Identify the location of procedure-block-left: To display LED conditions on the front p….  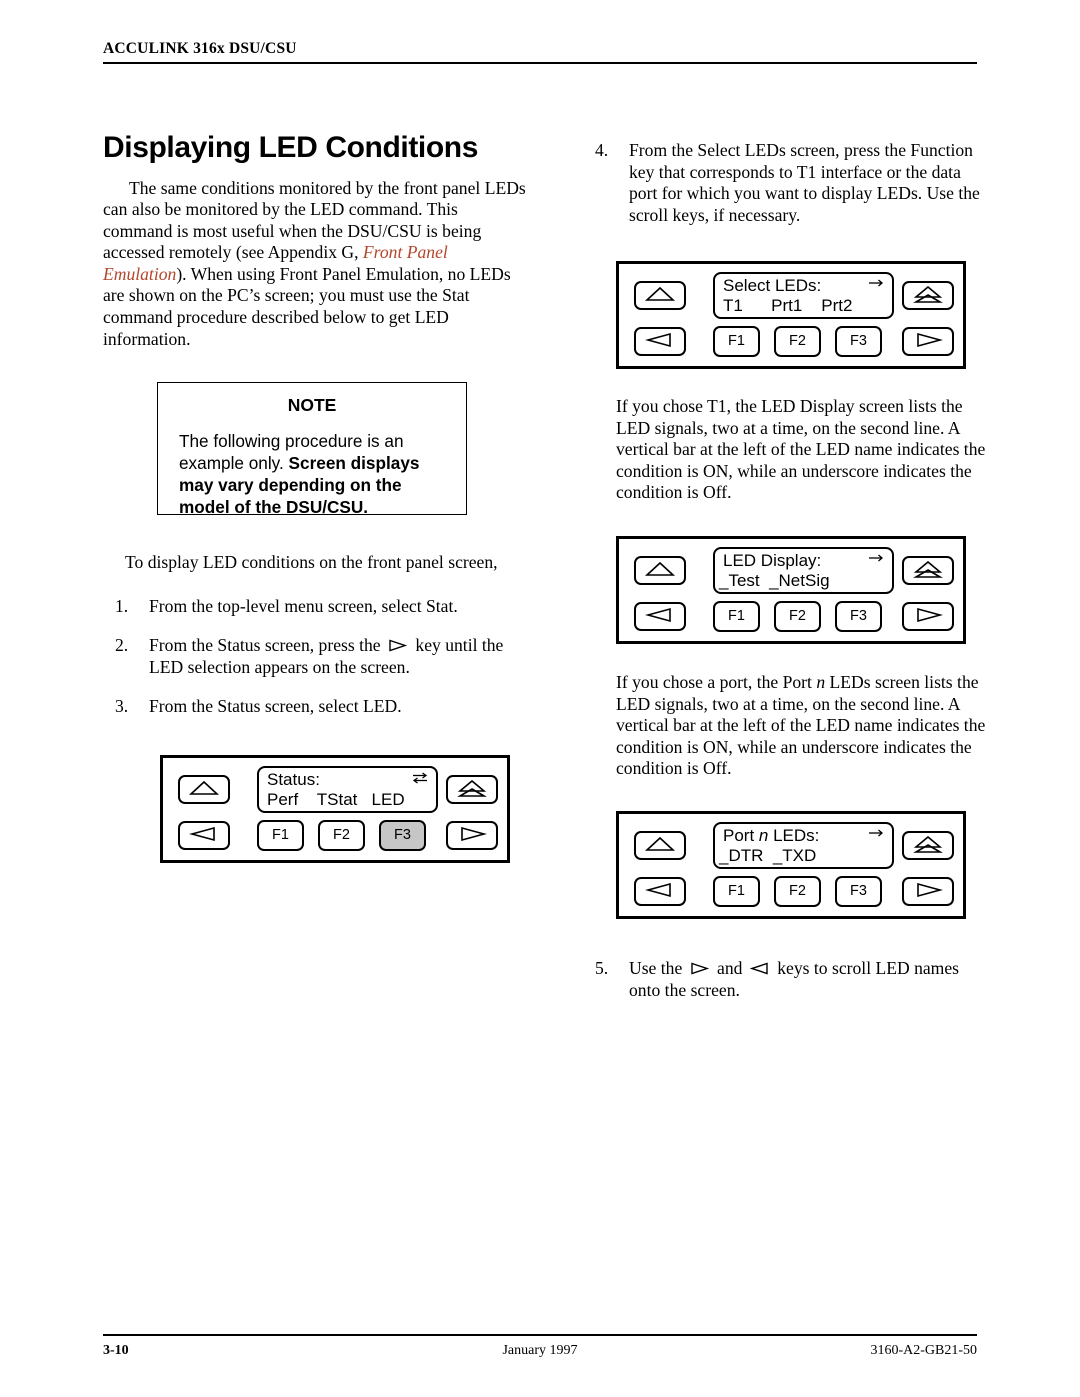
(315, 644).